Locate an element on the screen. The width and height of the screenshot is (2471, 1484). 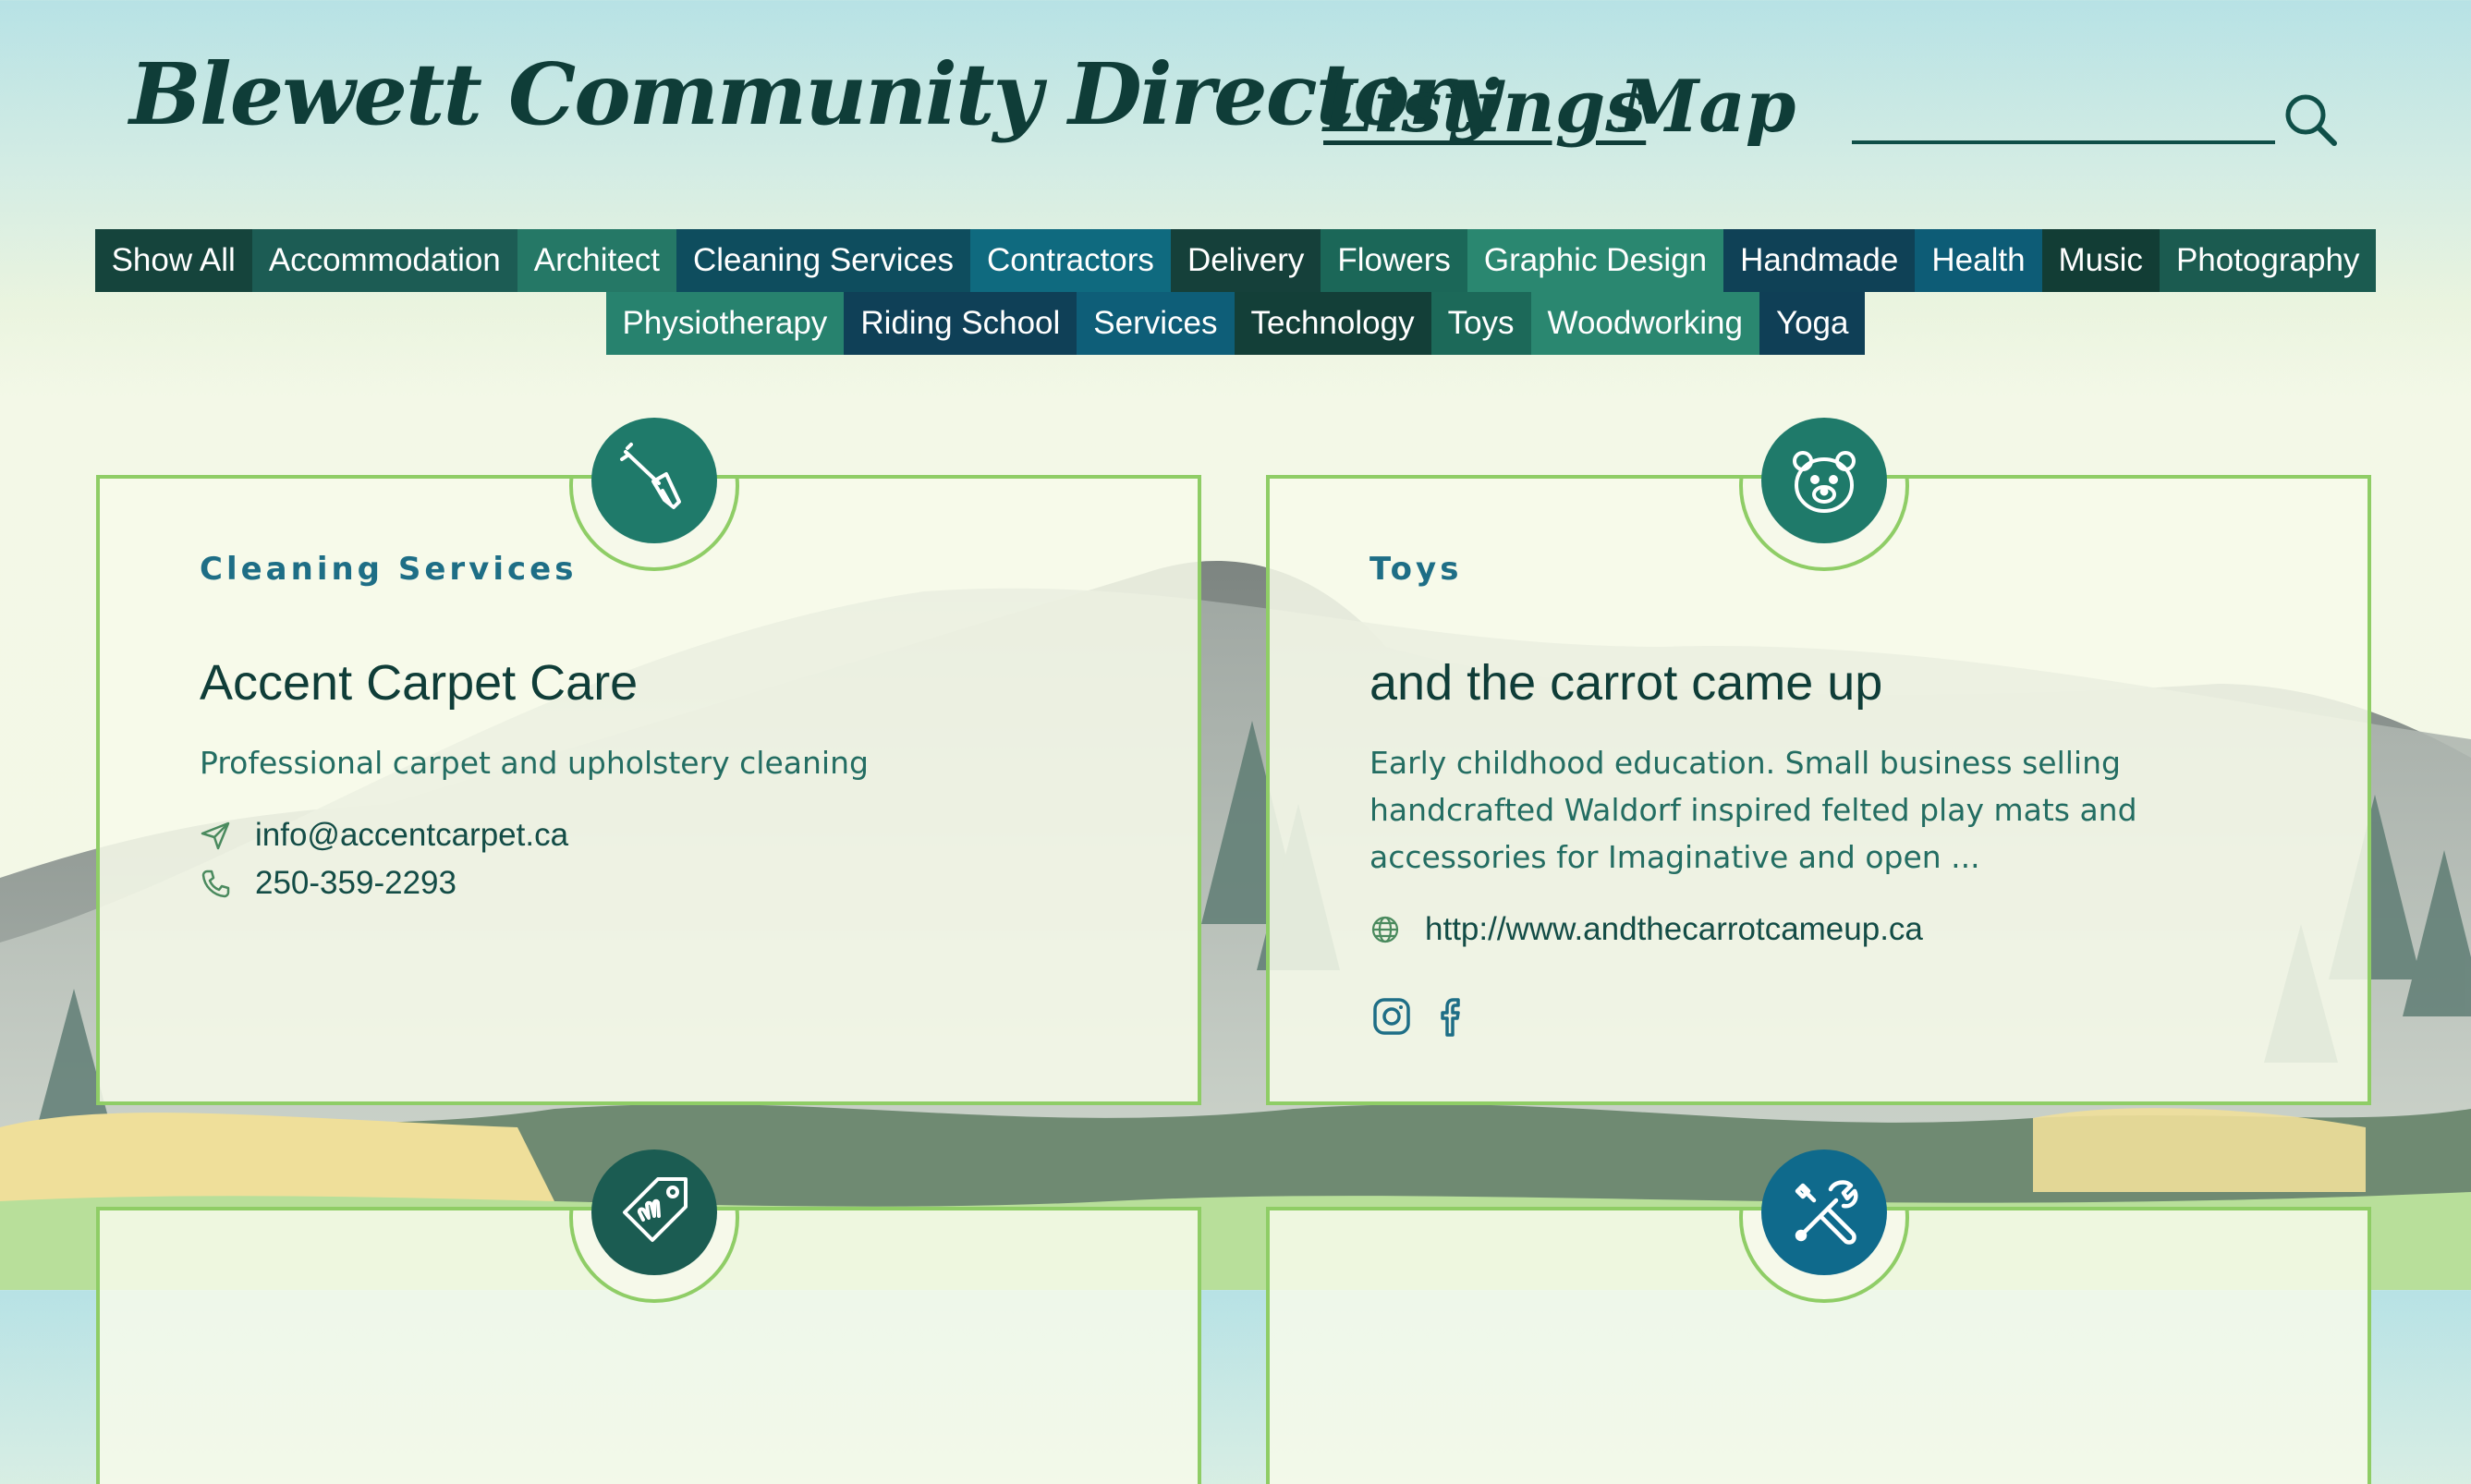
listing-phone: 250-359-2293 is located at coordinates (328, 883).